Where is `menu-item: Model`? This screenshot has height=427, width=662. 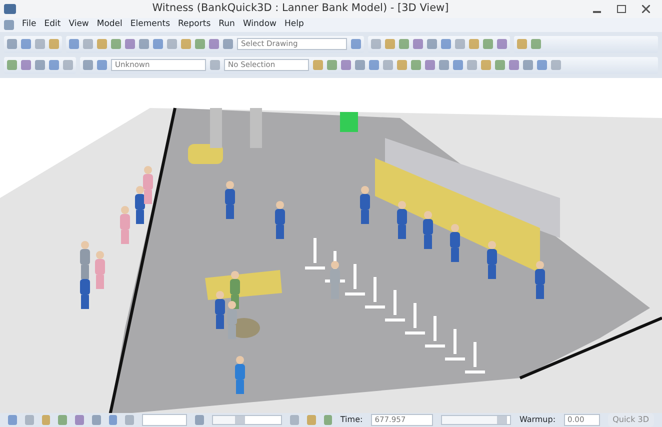 menu-item: Model is located at coordinates (109, 25).